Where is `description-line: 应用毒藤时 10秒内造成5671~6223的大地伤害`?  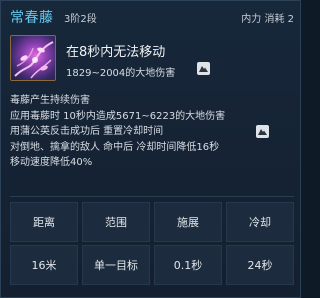
description-line: 应用毒藤时 10秒内造成5671~6223的大地伤害 is located at coordinates (118, 116).